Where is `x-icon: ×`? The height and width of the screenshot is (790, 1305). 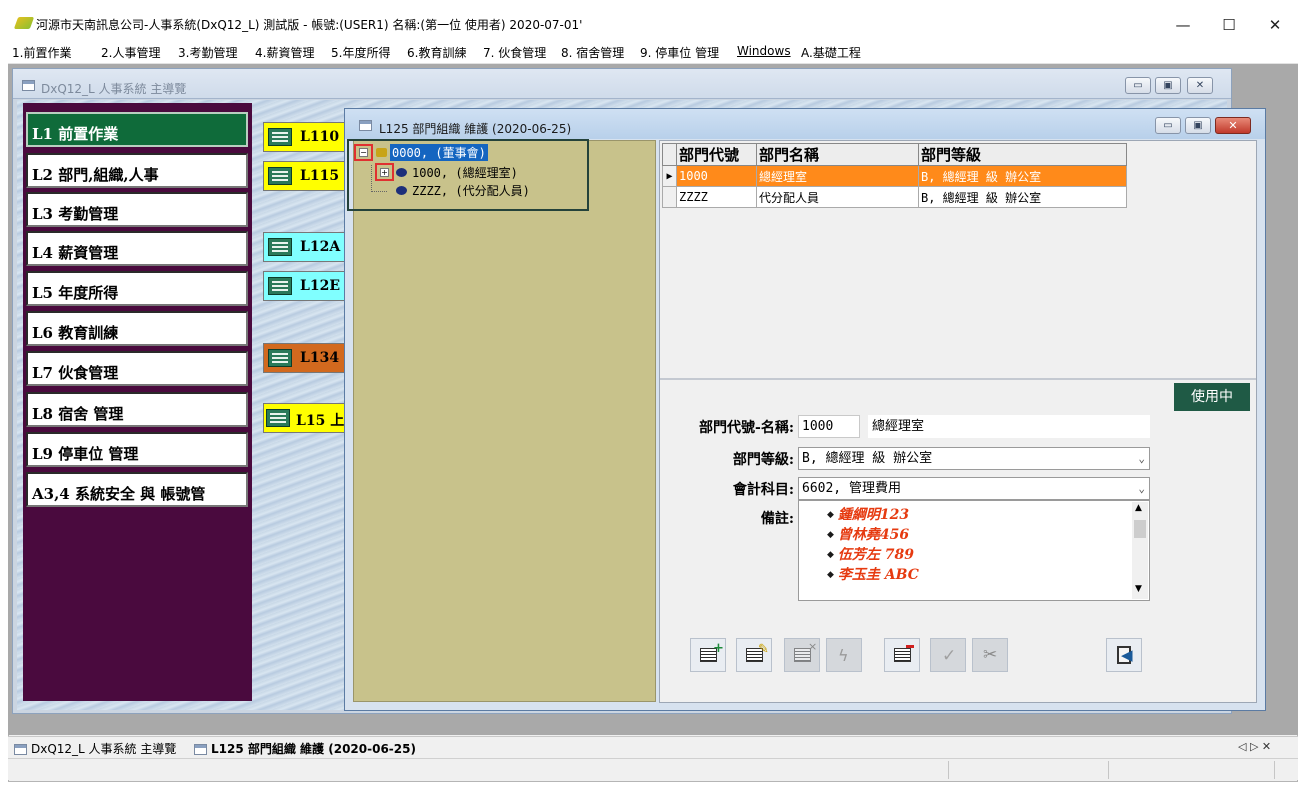 x-icon: × is located at coordinates (813, 646).